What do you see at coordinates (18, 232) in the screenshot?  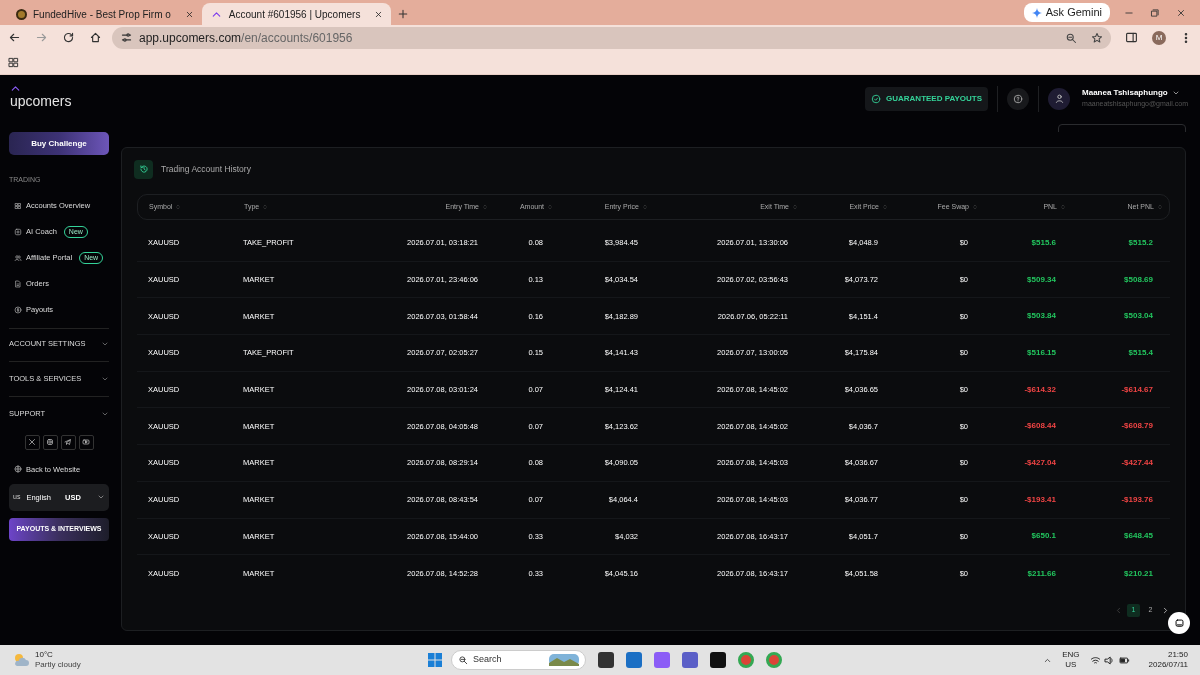 I see `plus-square-icon` at bounding box center [18, 232].